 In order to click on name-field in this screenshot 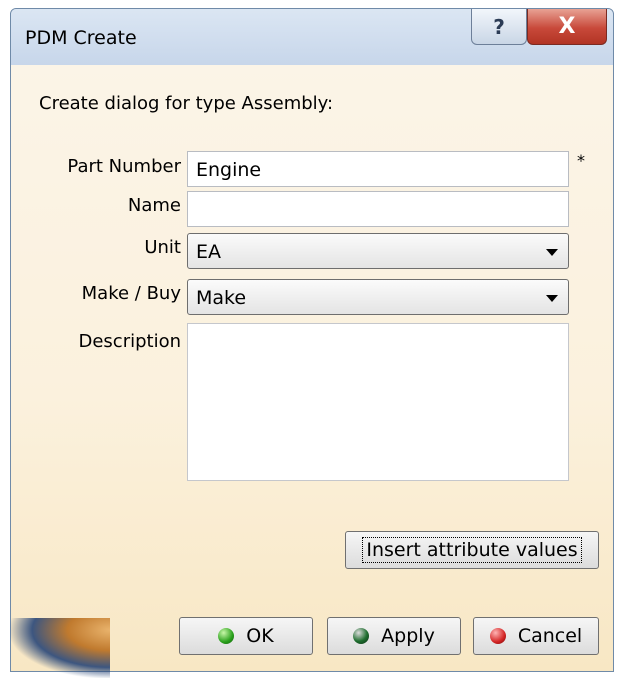, I will do `click(378, 209)`.